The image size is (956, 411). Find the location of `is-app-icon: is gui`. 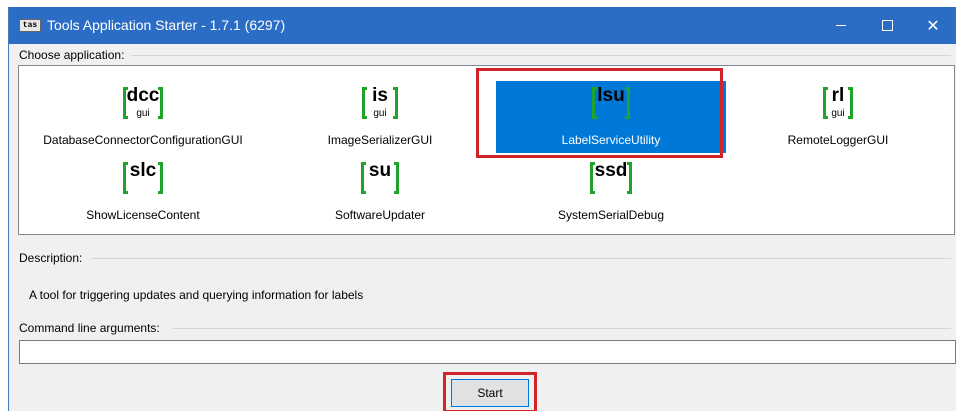

is-app-icon: is gui is located at coordinates (380, 105).